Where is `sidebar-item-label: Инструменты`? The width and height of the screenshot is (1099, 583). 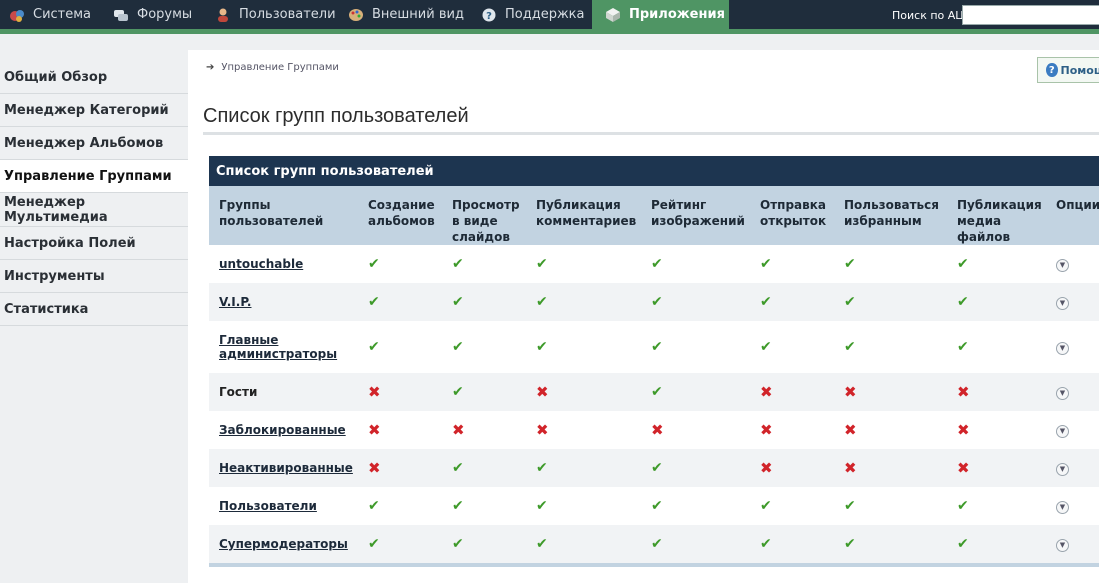 sidebar-item-label: Инструменты is located at coordinates (54, 276).